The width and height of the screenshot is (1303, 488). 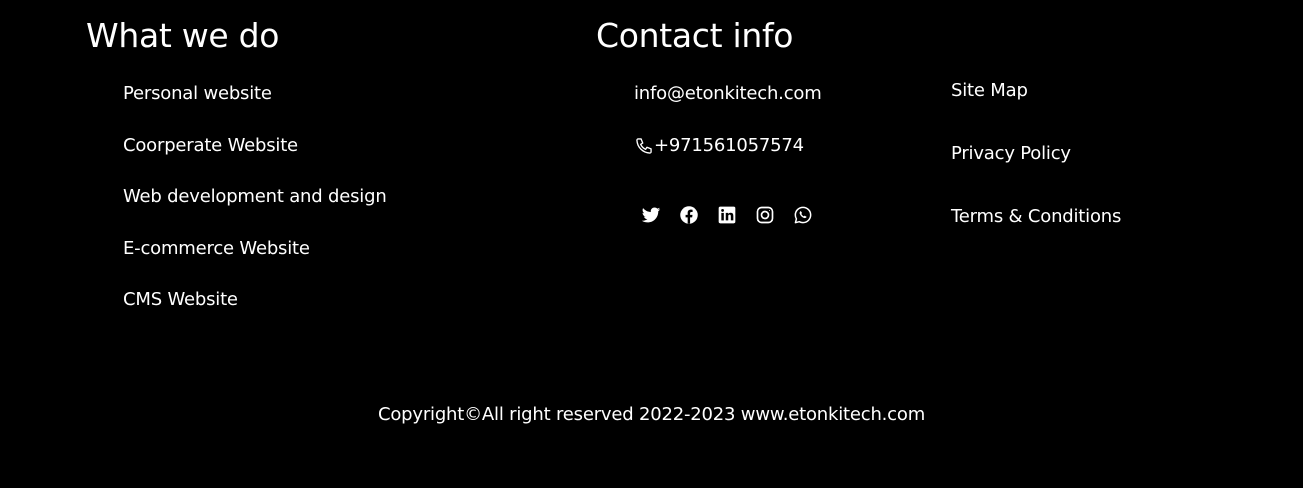 I want to click on site-map-link: Site Map, so click(x=989, y=91).